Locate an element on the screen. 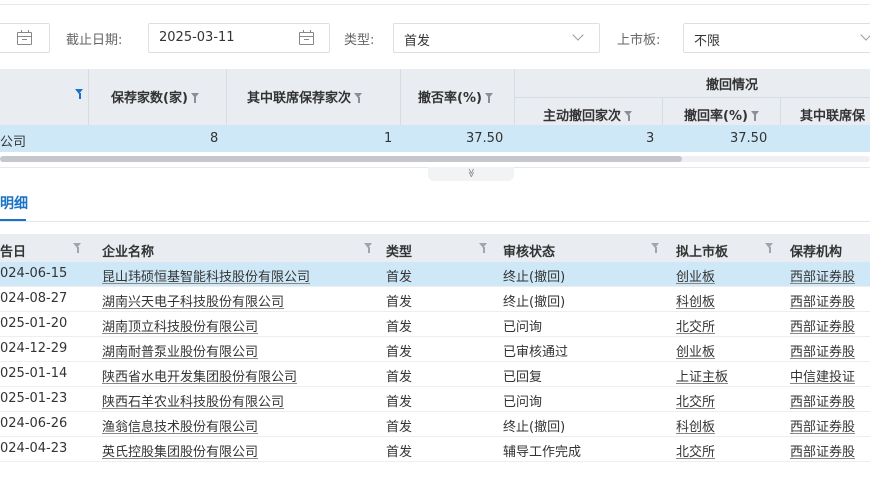  table-row: 024-06-26 渔翁信息技术股份有限公司 首发 终止(撤回) 科创板 西部证券股 is located at coordinates (435, 424).